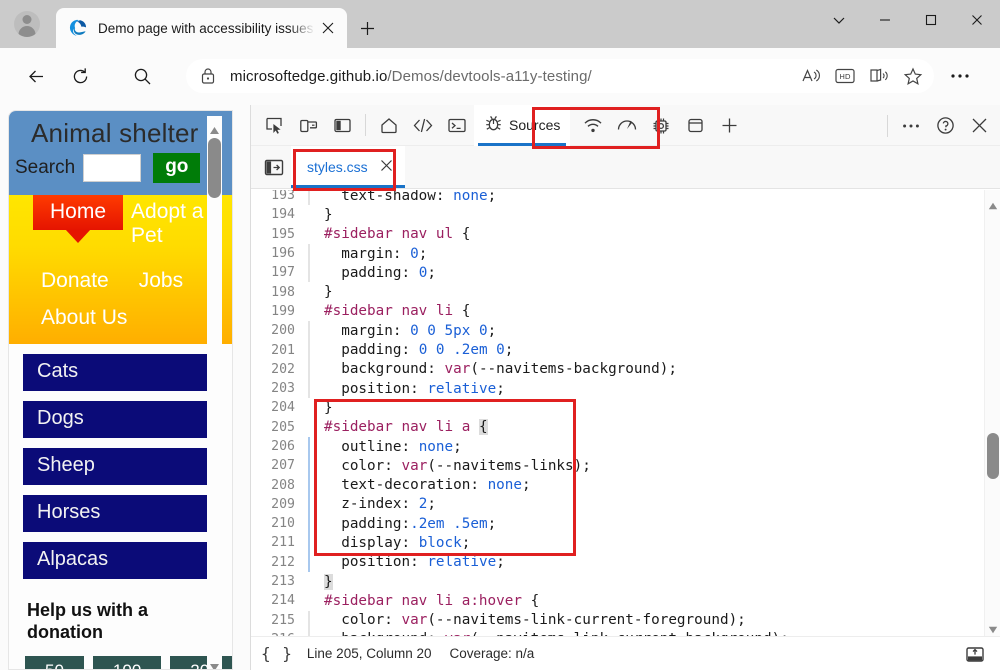  Describe the element at coordinates (54, 662) in the screenshot. I see `donate-50-button: 50` at that location.